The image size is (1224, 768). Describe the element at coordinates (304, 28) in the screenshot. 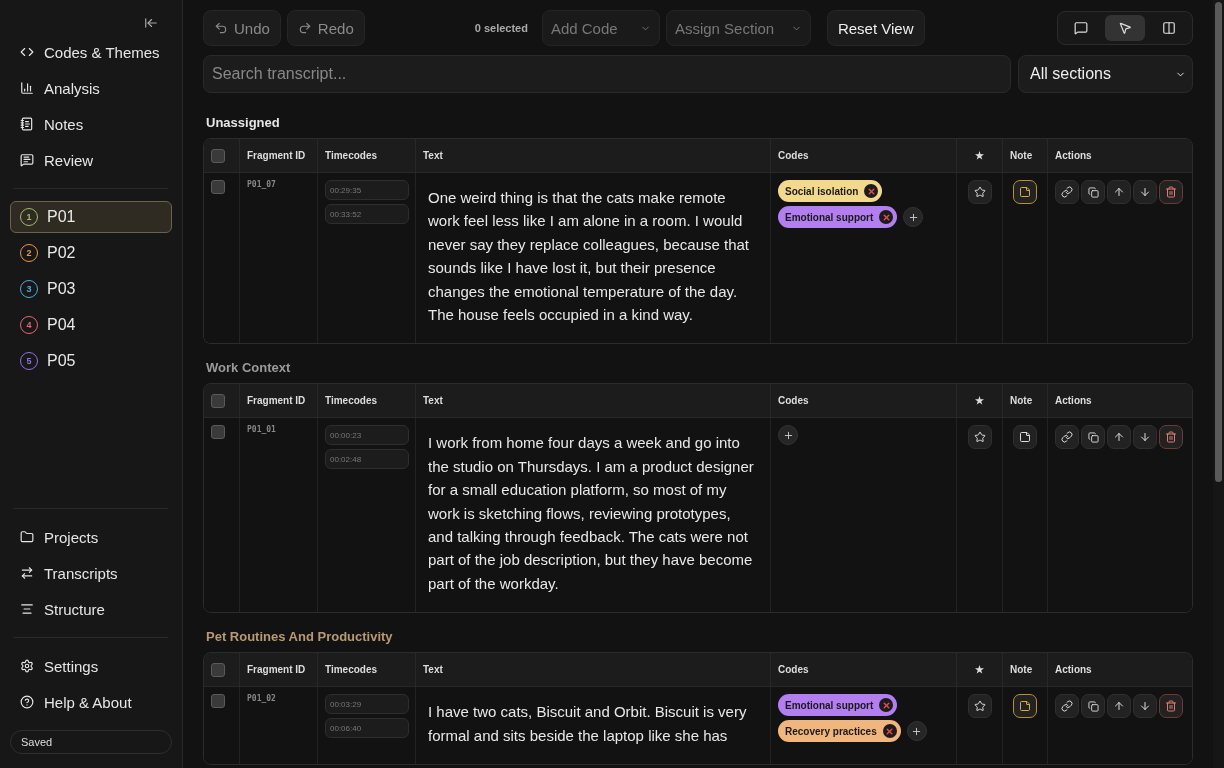

I see `redo-icon` at that location.